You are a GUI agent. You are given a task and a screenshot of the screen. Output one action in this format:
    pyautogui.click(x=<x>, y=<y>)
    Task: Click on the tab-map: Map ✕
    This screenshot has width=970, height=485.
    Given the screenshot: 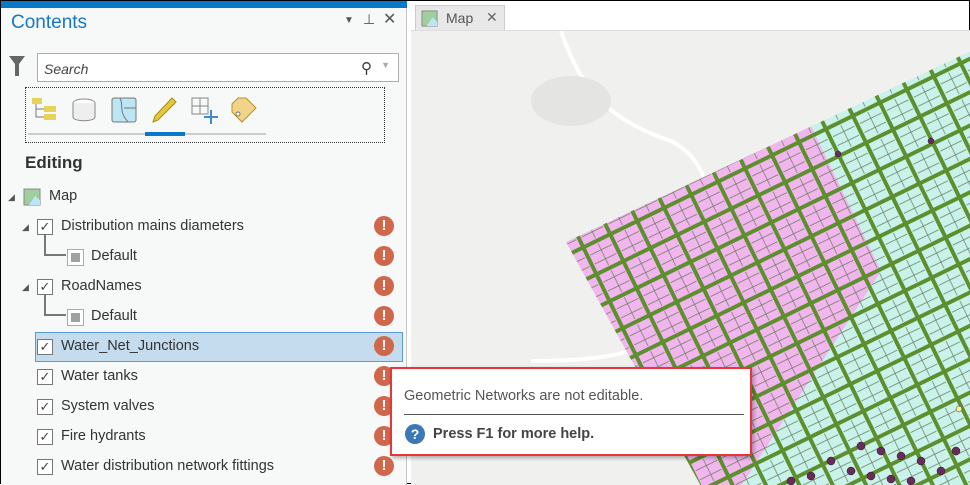 What is the action you would take?
    pyautogui.click(x=460, y=17)
    